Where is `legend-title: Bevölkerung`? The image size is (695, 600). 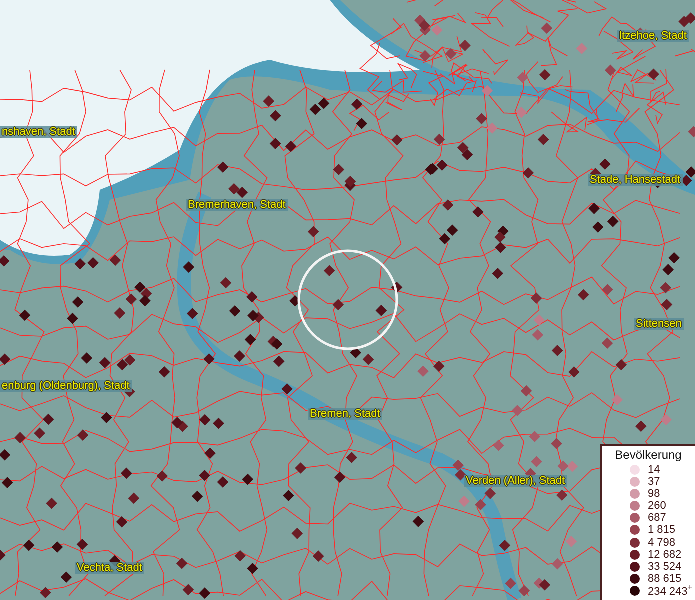
legend-title: Bevölkerung is located at coordinates (648, 455).